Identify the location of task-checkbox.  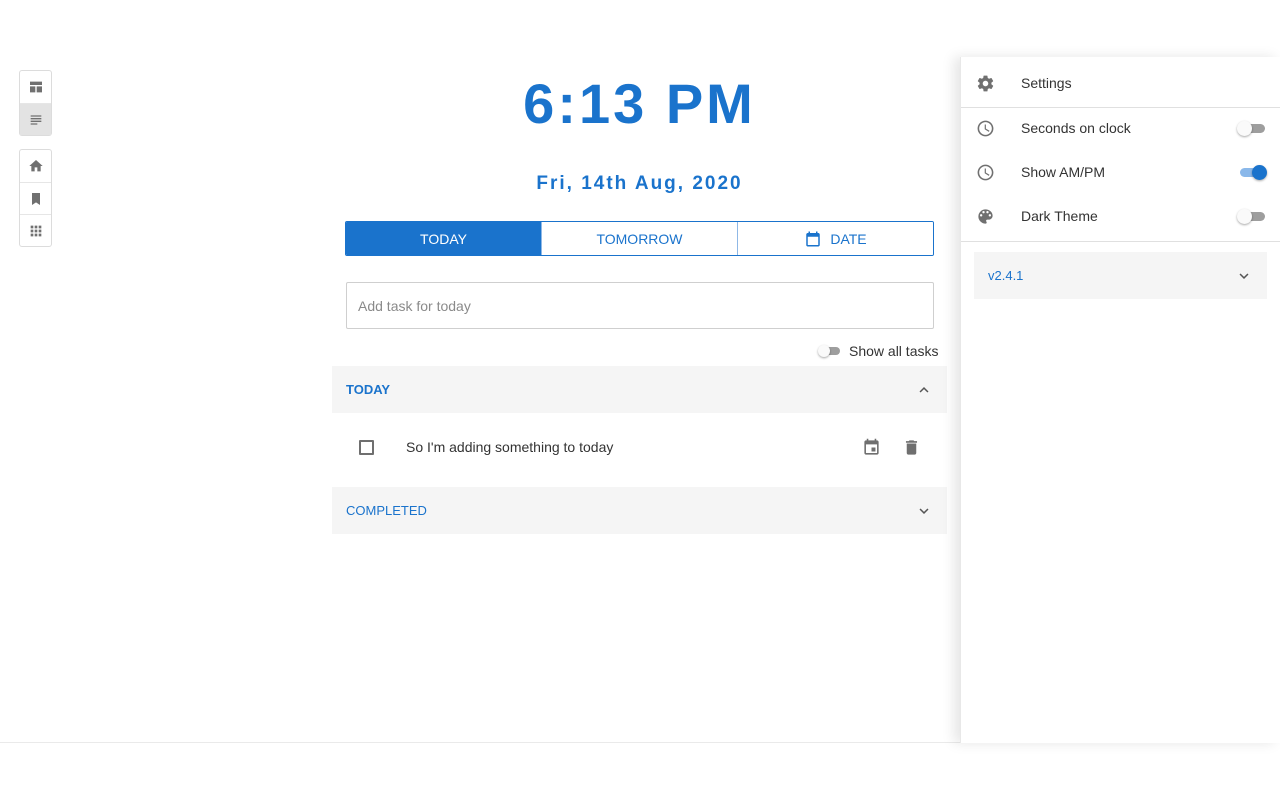
(366, 447).